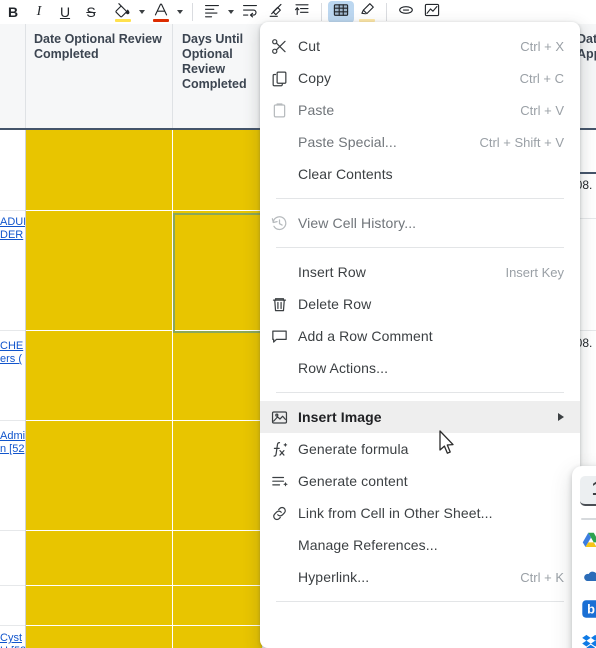 The width and height of the screenshot is (596, 648). Describe the element at coordinates (584, 557) in the screenshot. I see `image-source-panel: 1 b` at that location.